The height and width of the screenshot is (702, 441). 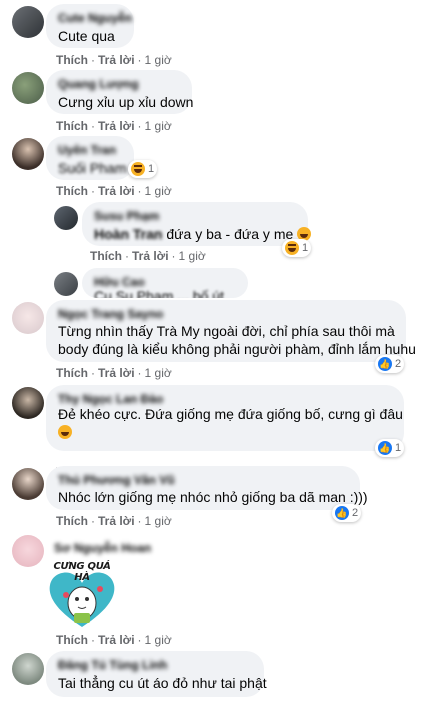 What do you see at coordinates (95, 18) in the screenshot?
I see `commenter-name: Cute Nguyễn` at bounding box center [95, 18].